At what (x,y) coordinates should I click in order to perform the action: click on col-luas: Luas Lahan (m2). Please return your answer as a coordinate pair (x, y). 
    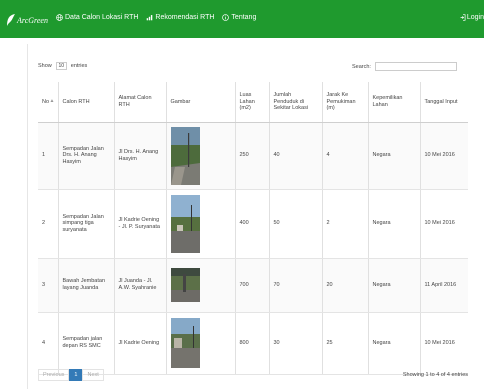
    Looking at the image, I should click on (252, 102).